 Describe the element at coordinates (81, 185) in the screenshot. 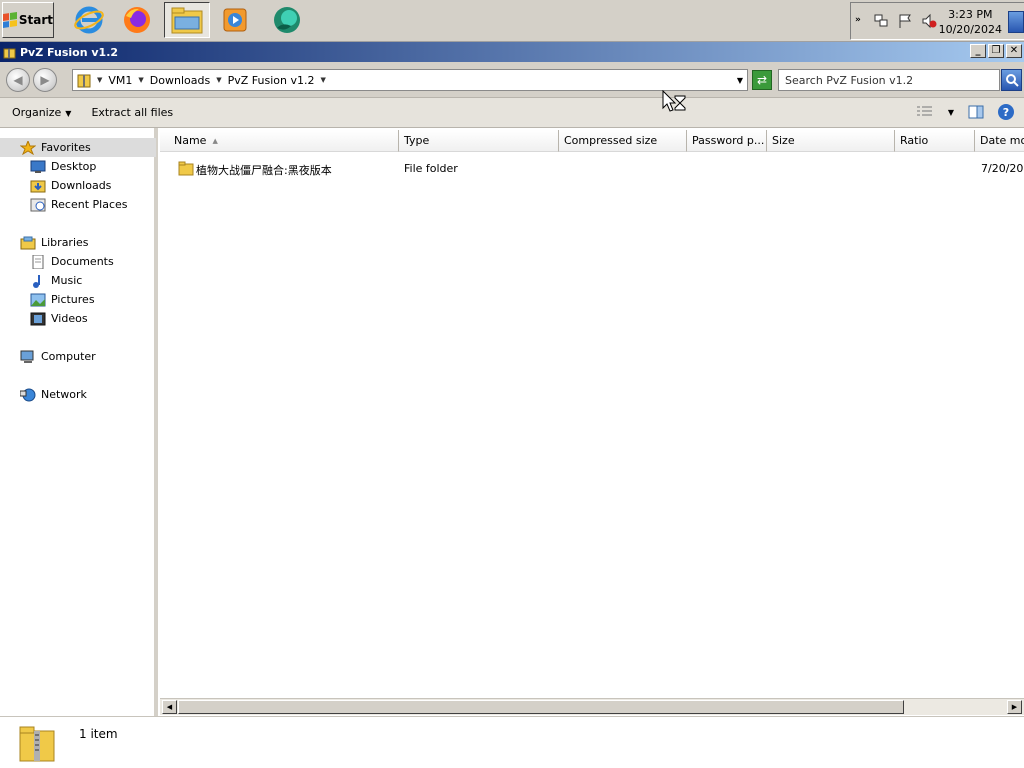

I see `nav-downloads-label: Downloads` at that location.